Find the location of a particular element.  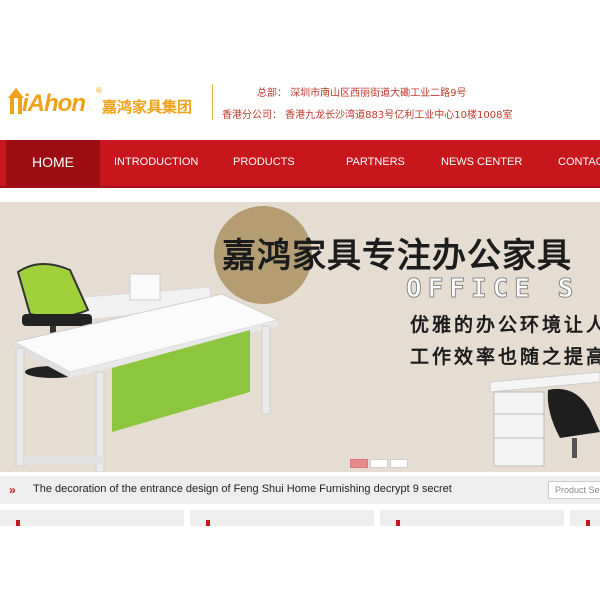

double-chevron-right-icon: » is located at coordinates (12, 490).